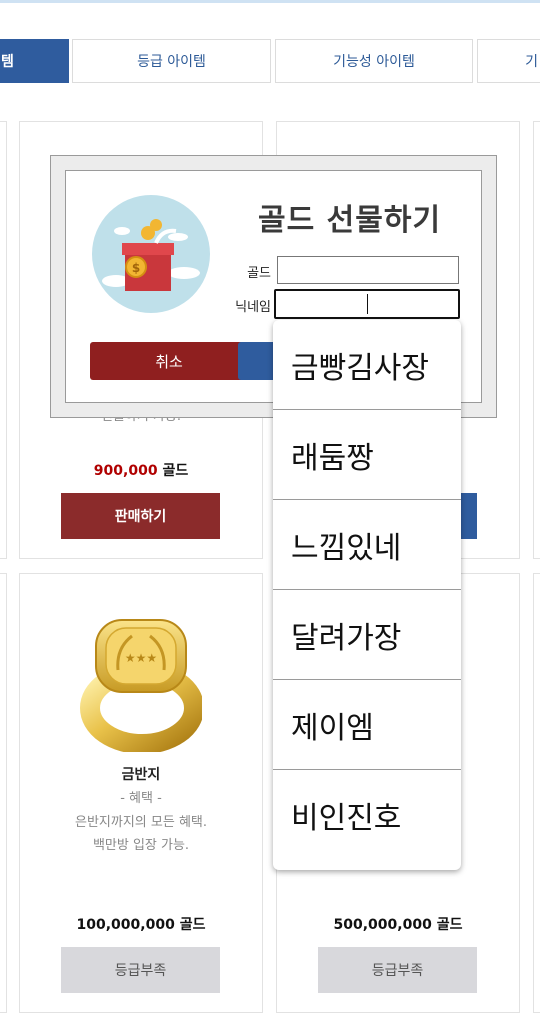  I want to click on autocomplete-option: 래둠짱, so click(367, 455).